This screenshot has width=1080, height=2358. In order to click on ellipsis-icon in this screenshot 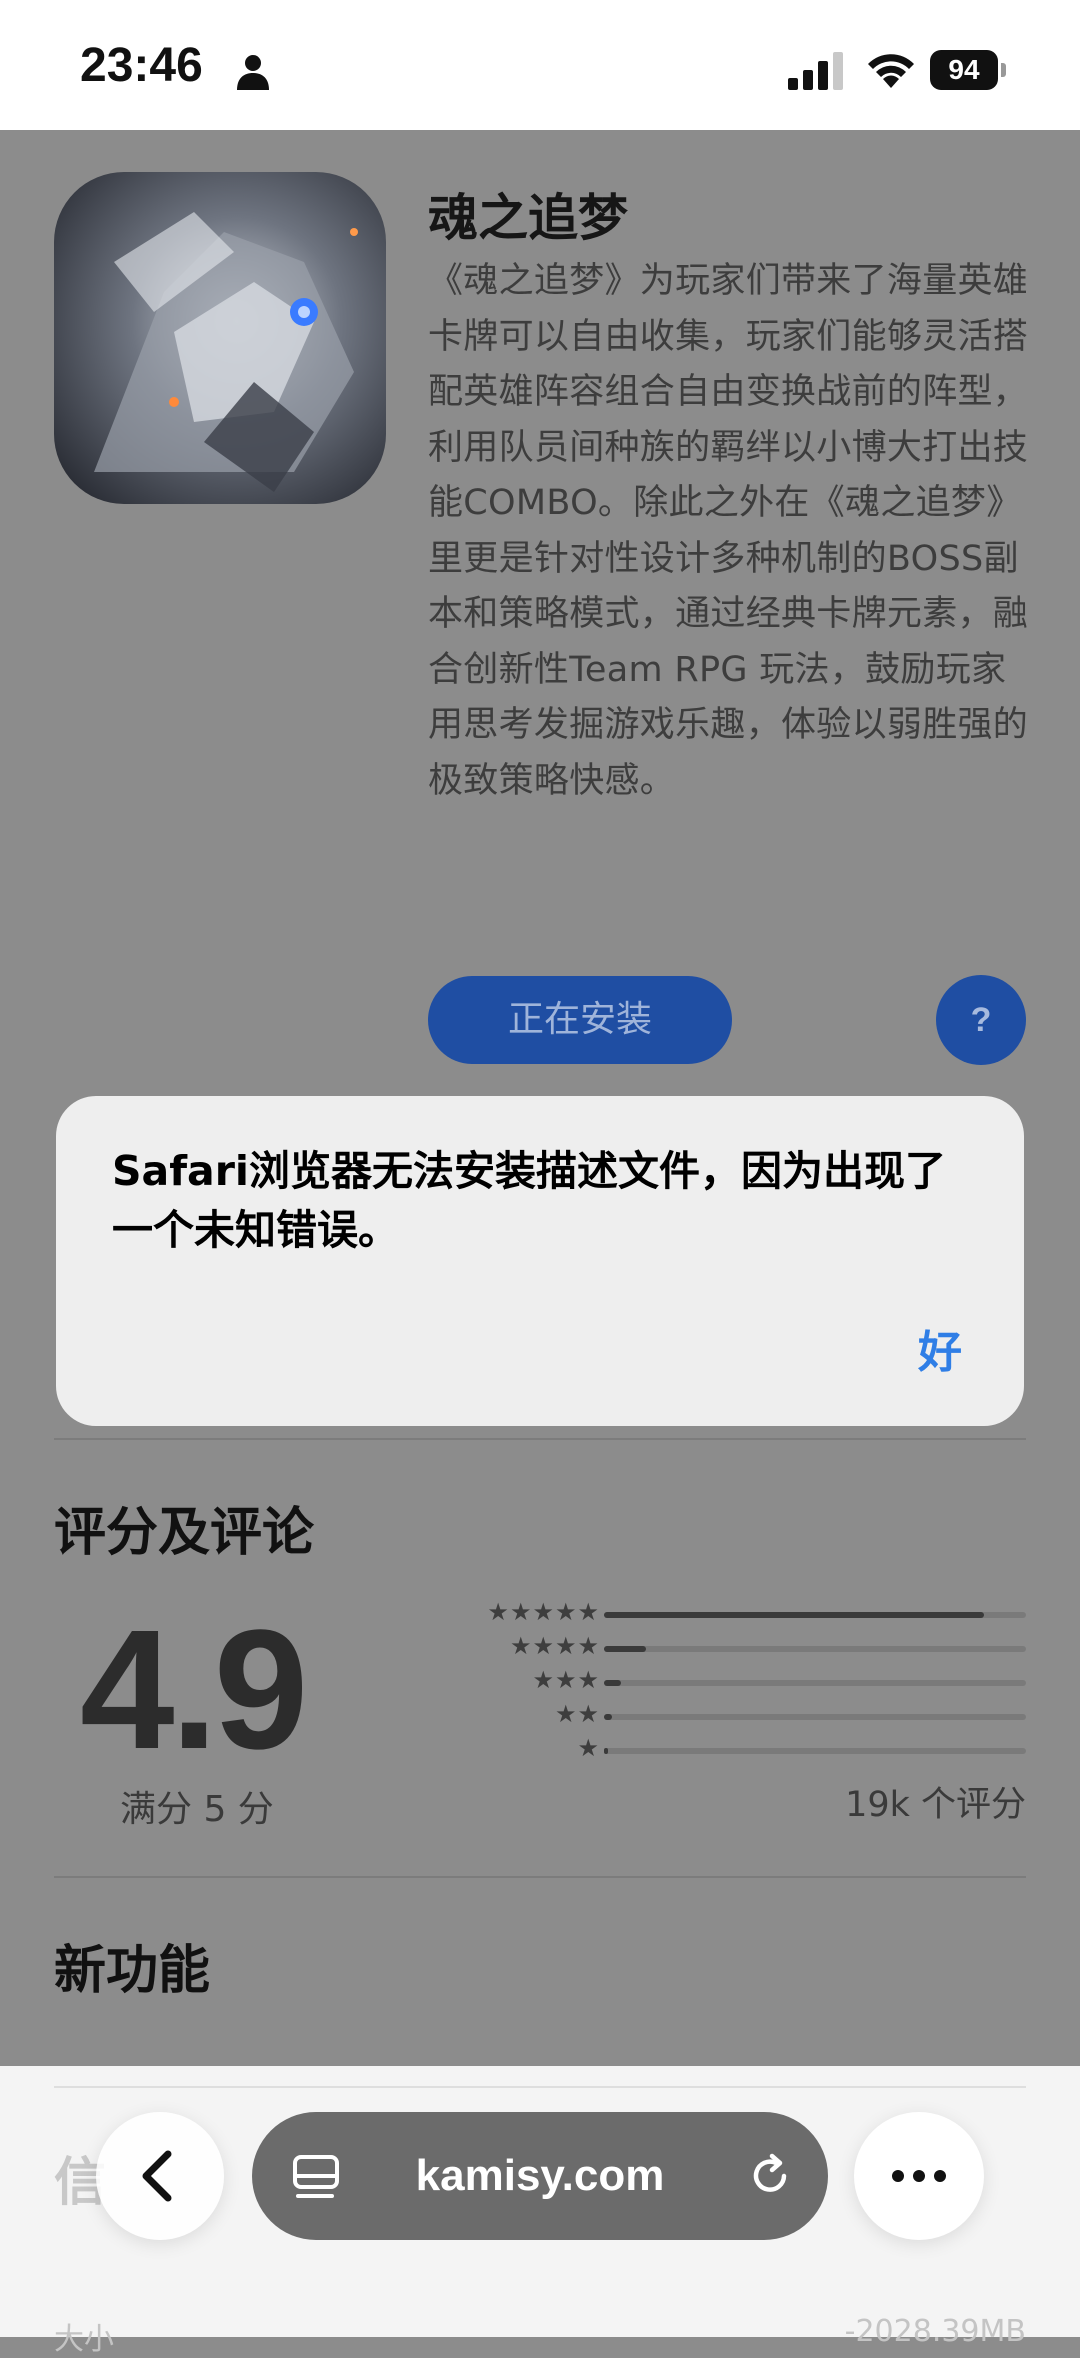, I will do `click(919, 2176)`.